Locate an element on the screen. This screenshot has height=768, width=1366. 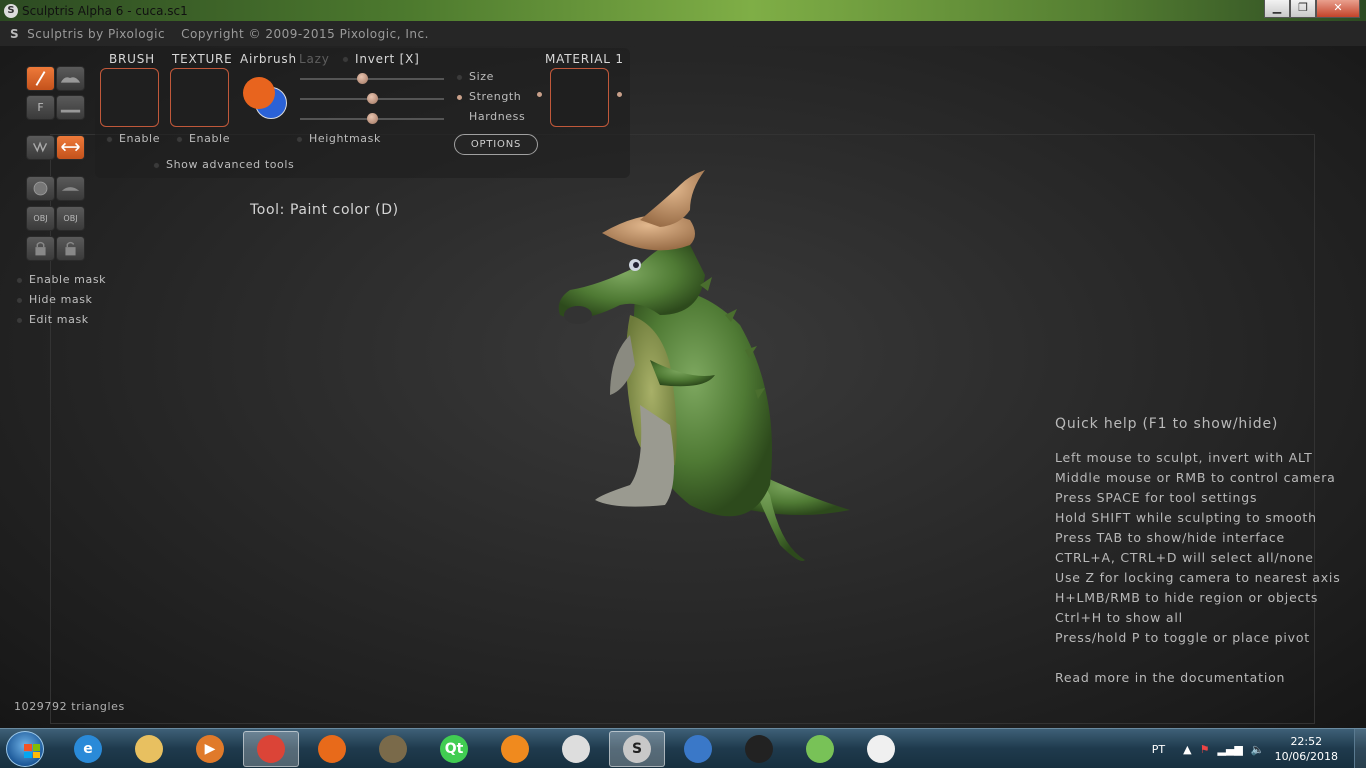
sculpted-model is located at coordinates (700, 370).